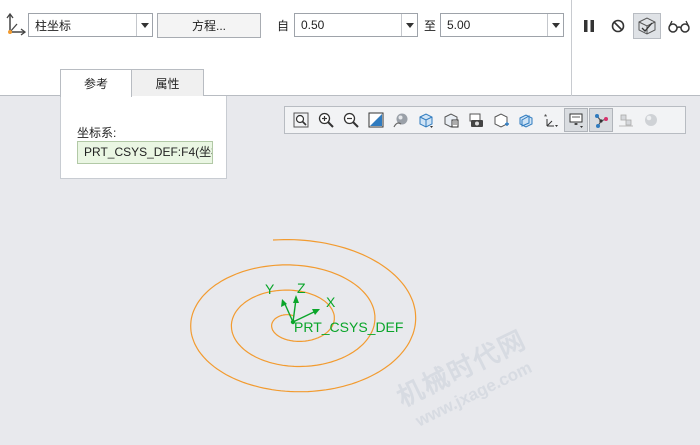  I want to click on appearance-button, so click(651, 120).